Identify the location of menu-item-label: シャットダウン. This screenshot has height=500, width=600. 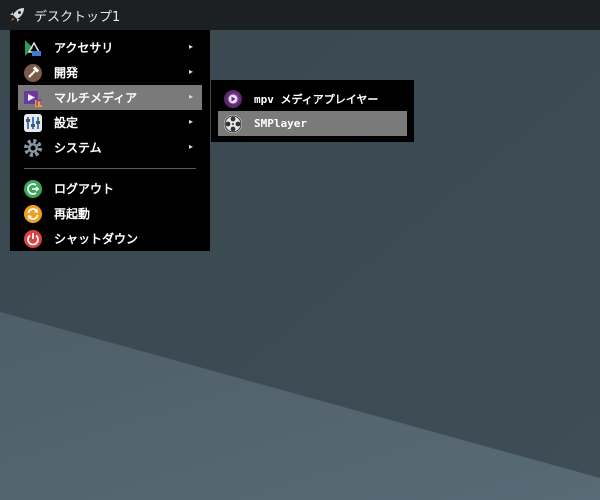
(96, 239).